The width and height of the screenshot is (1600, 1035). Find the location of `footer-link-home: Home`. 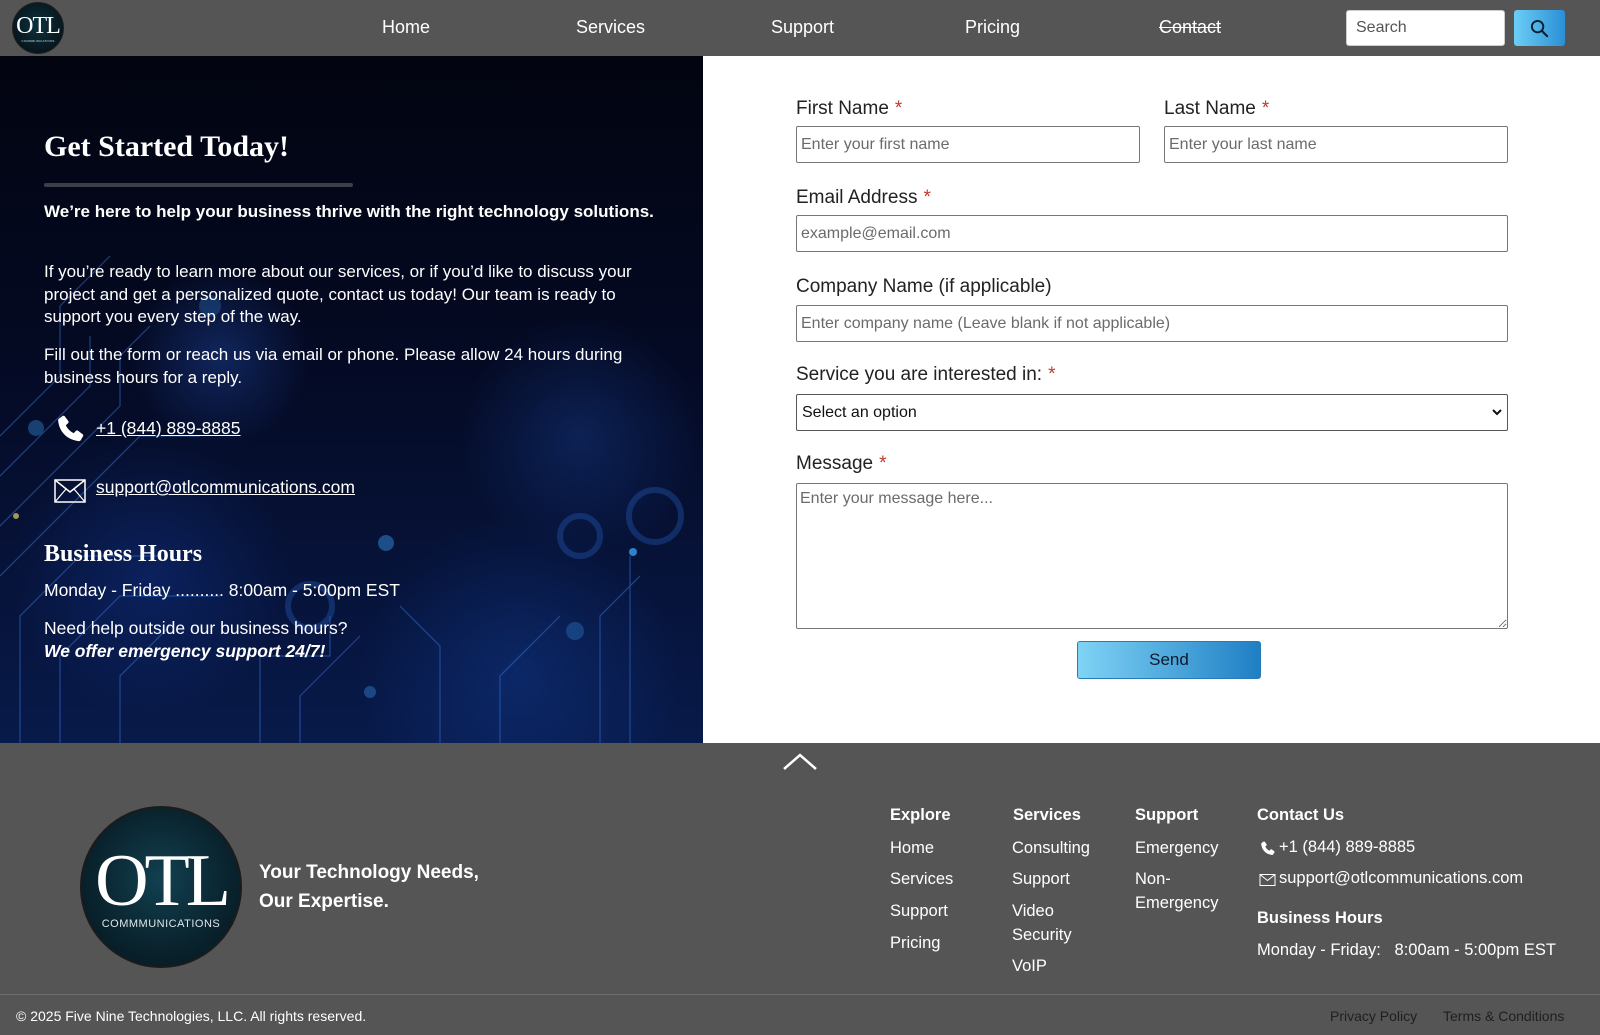

footer-link-home: Home is located at coordinates (912, 848).